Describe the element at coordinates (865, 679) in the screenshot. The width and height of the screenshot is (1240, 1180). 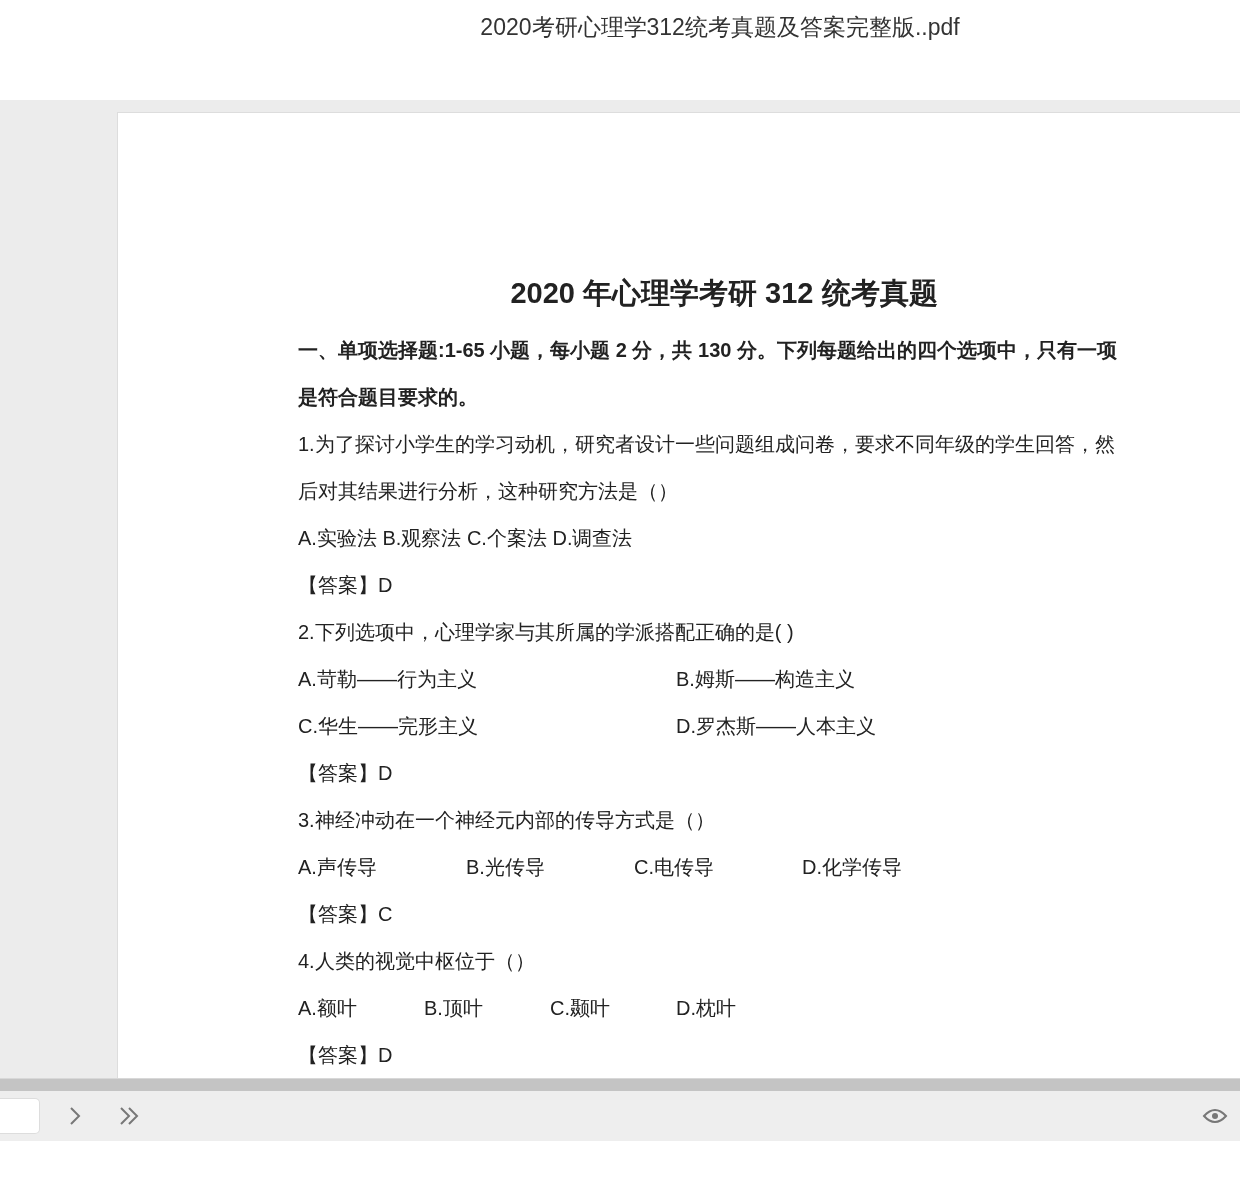
I see `answer-option: B.姆斯——构造主义` at that location.